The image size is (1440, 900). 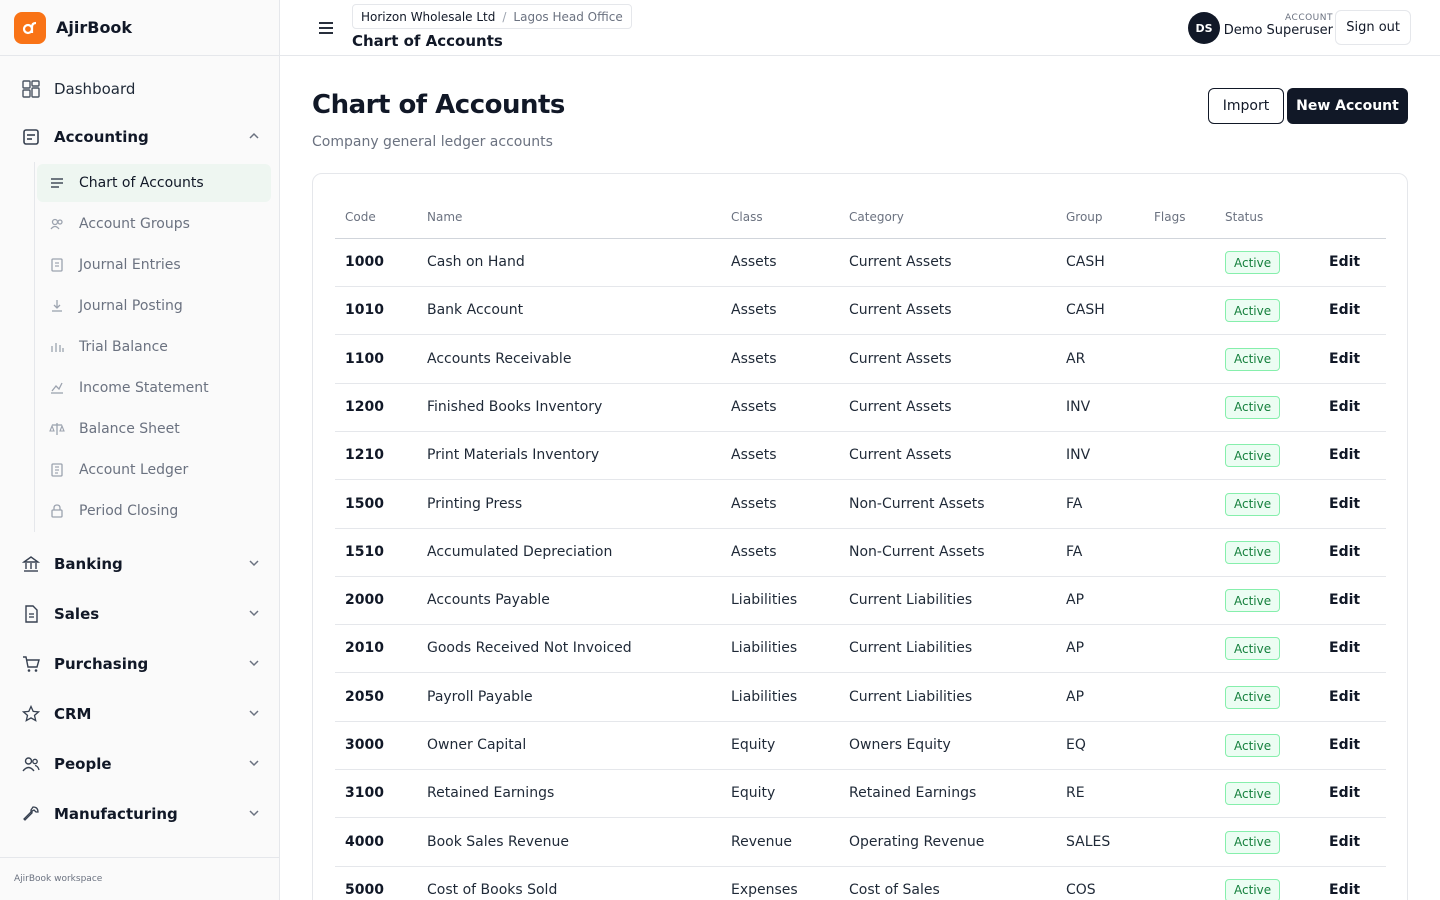 What do you see at coordinates (1076, 745) in the screenshot?
I see `cell-group: EQ` at bounding box center [1076, 745].